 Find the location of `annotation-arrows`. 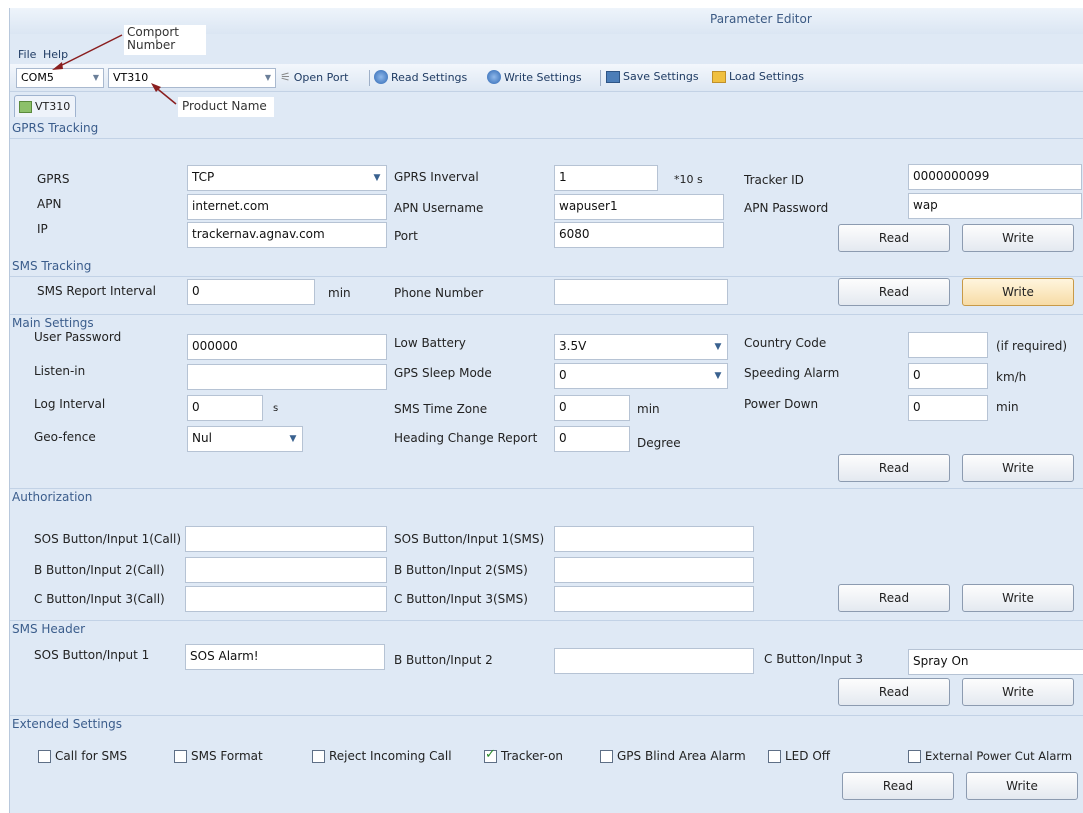

annotation-arrows is located at coordinates (114, 69).